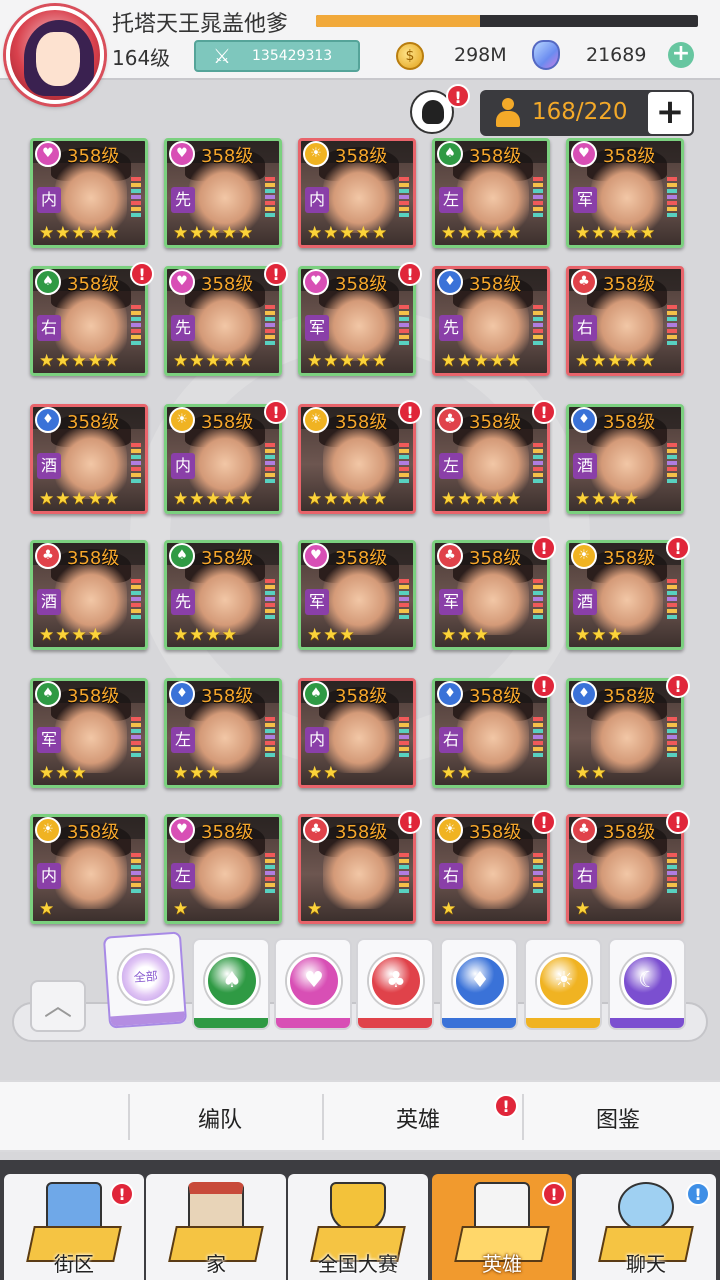  I want to click on hero-card: ♣ 358级 ★★★★★ 左, so click(491, 459).